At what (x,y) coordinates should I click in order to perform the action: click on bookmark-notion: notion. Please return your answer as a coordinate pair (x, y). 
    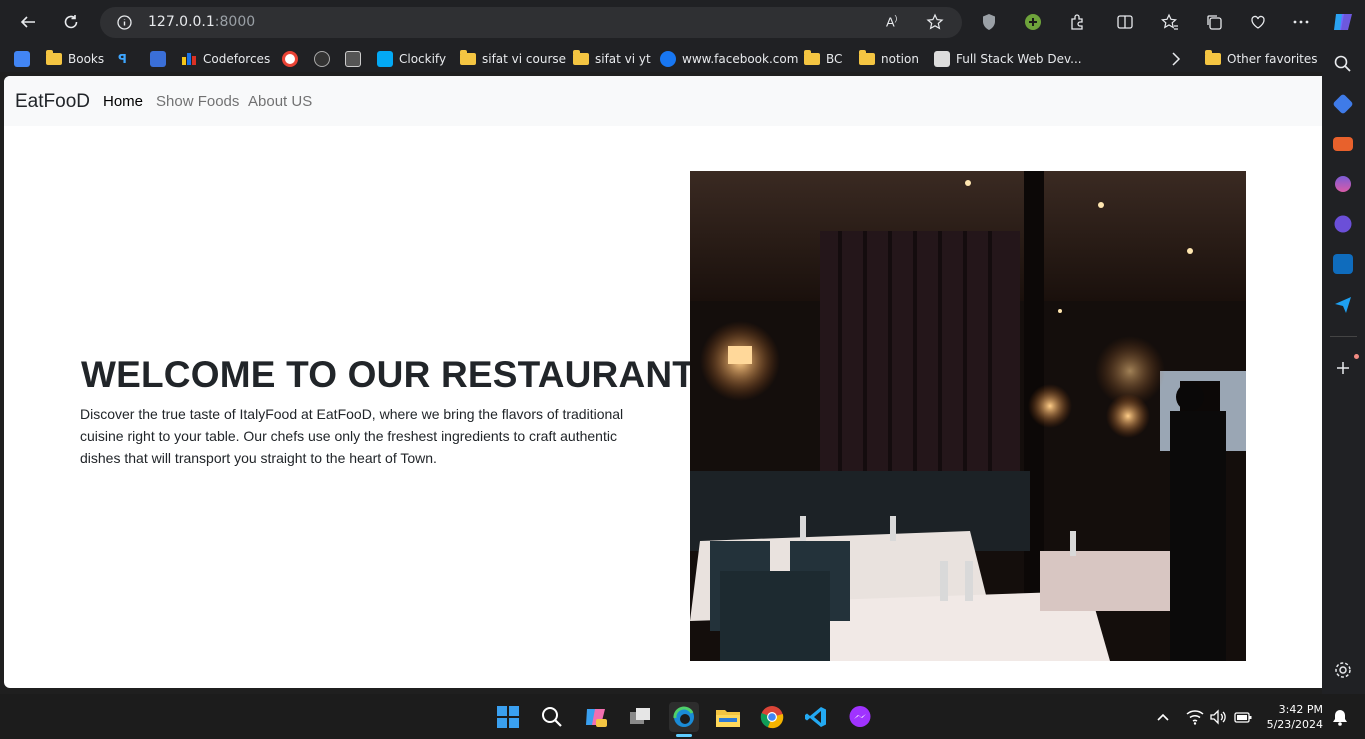
    Looking at the image, I should click on (889, 59).